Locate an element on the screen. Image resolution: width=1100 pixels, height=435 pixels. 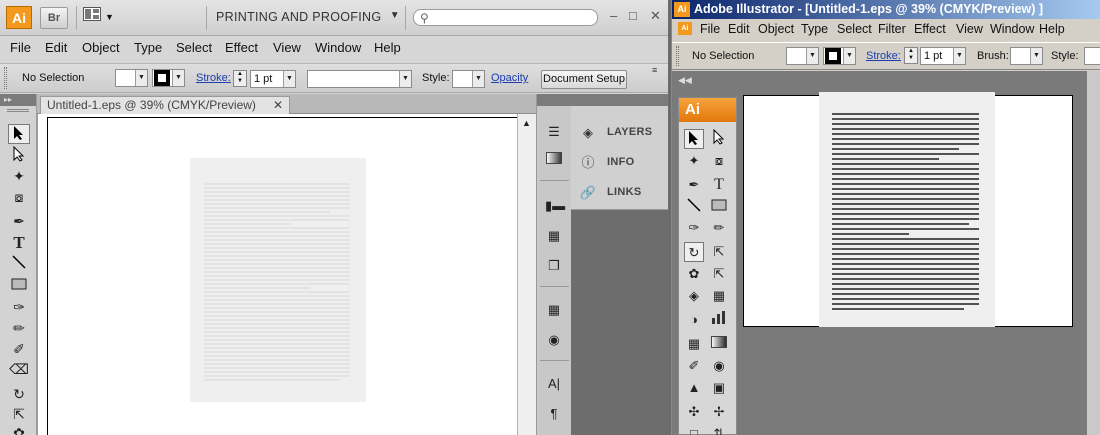
arrange-documents-chevron-icon: ▼ is located at coordinates (109, 17).